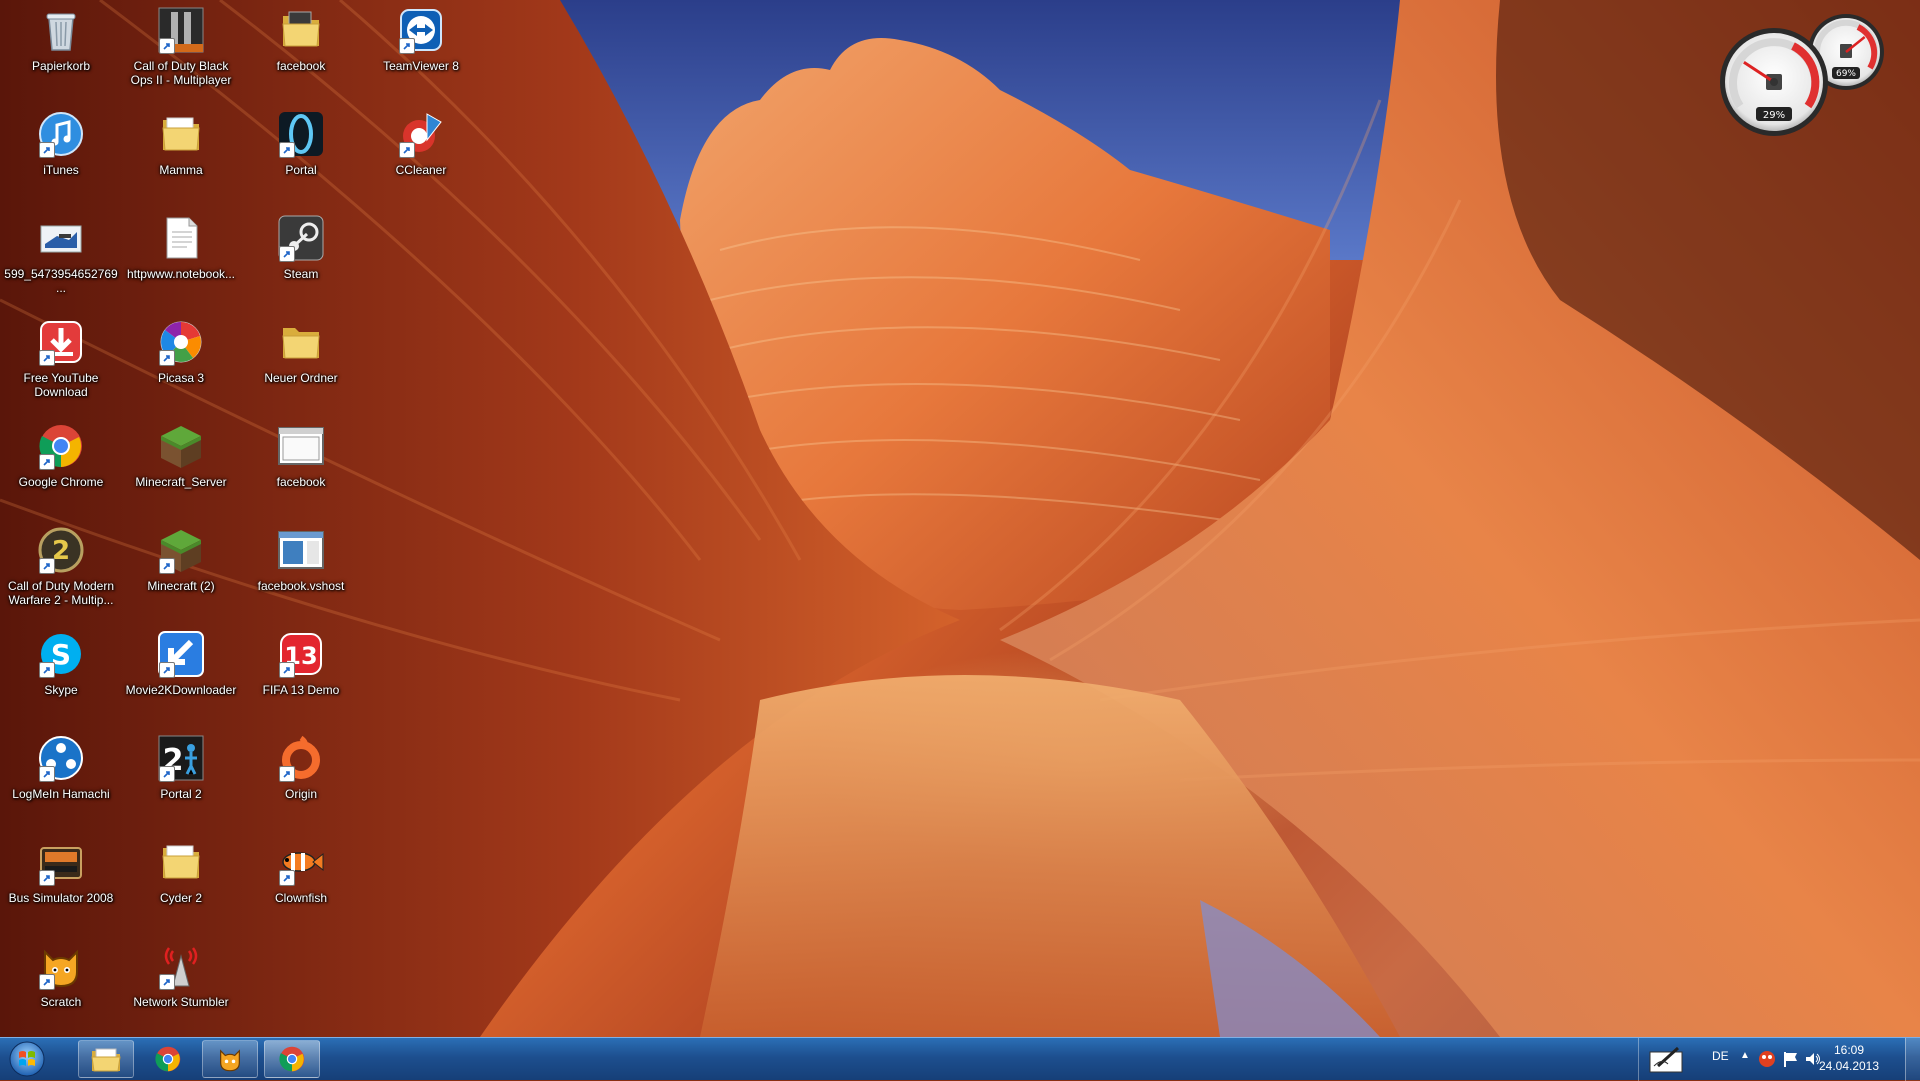  Describe the element at coordinates (421, 66) in the screenshot. I see `icon-label: TeamViewer 8` at that location.